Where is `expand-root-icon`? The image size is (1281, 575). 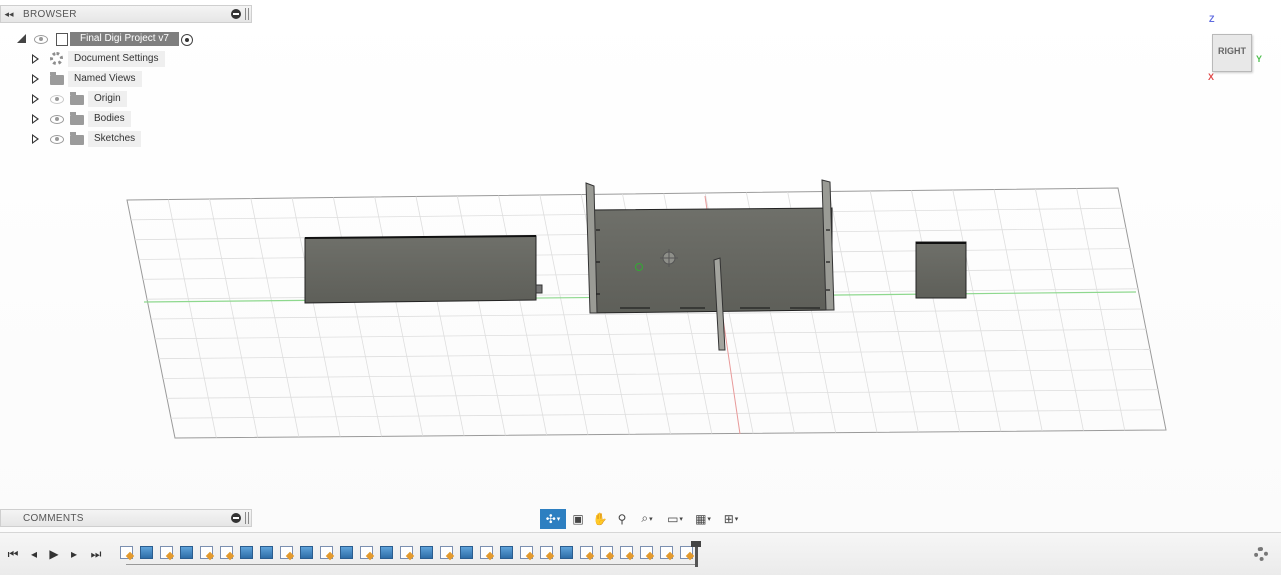 expand-root-icon is located at coordinates (21, 38).